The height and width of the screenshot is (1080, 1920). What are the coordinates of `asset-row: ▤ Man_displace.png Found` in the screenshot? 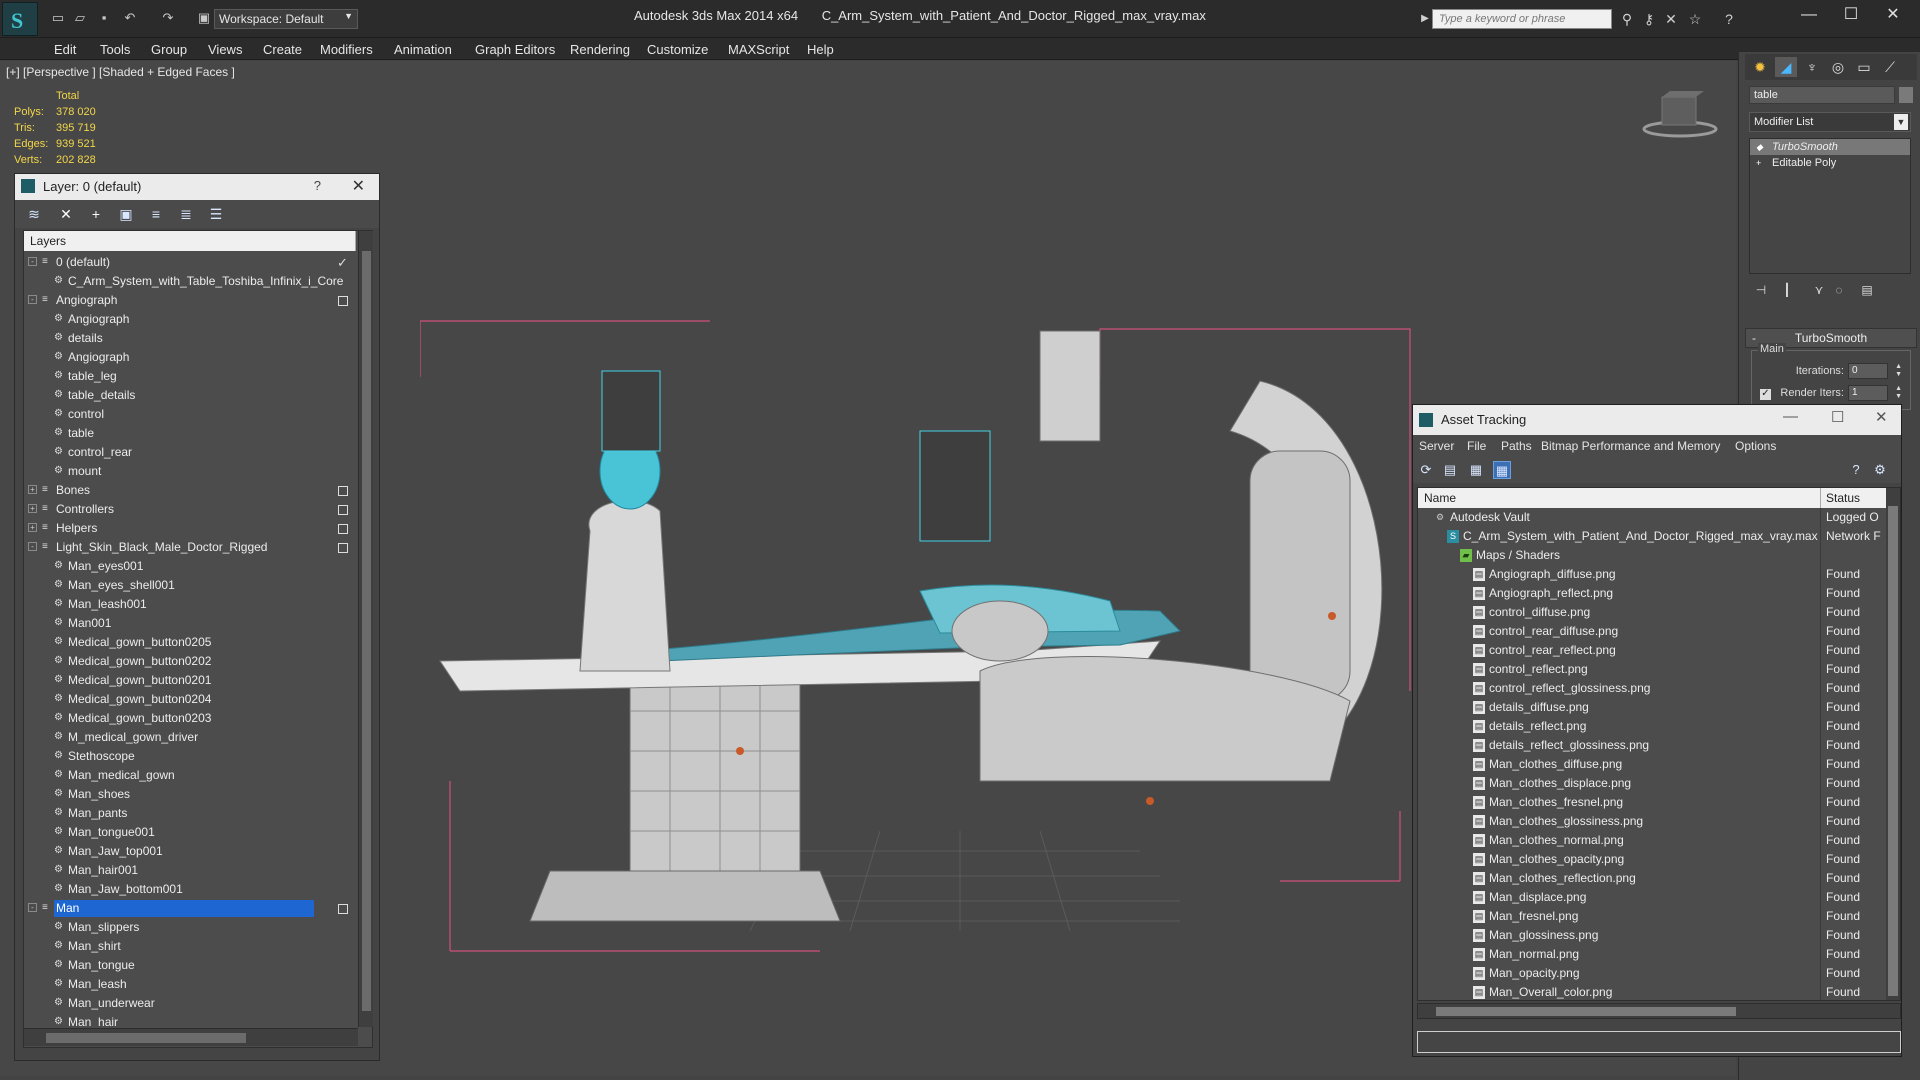 It's located at (1652, 897).